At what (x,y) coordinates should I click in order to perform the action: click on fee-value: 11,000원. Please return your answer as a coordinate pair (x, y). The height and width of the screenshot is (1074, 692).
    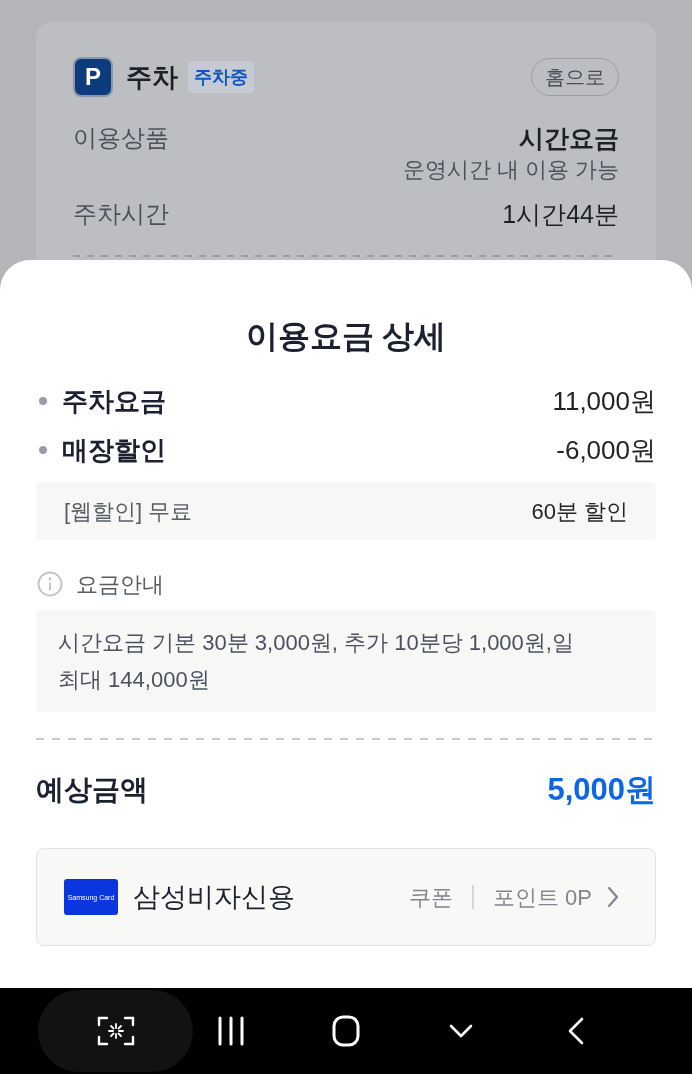
    Looking at the image, I should click on (604, 401).